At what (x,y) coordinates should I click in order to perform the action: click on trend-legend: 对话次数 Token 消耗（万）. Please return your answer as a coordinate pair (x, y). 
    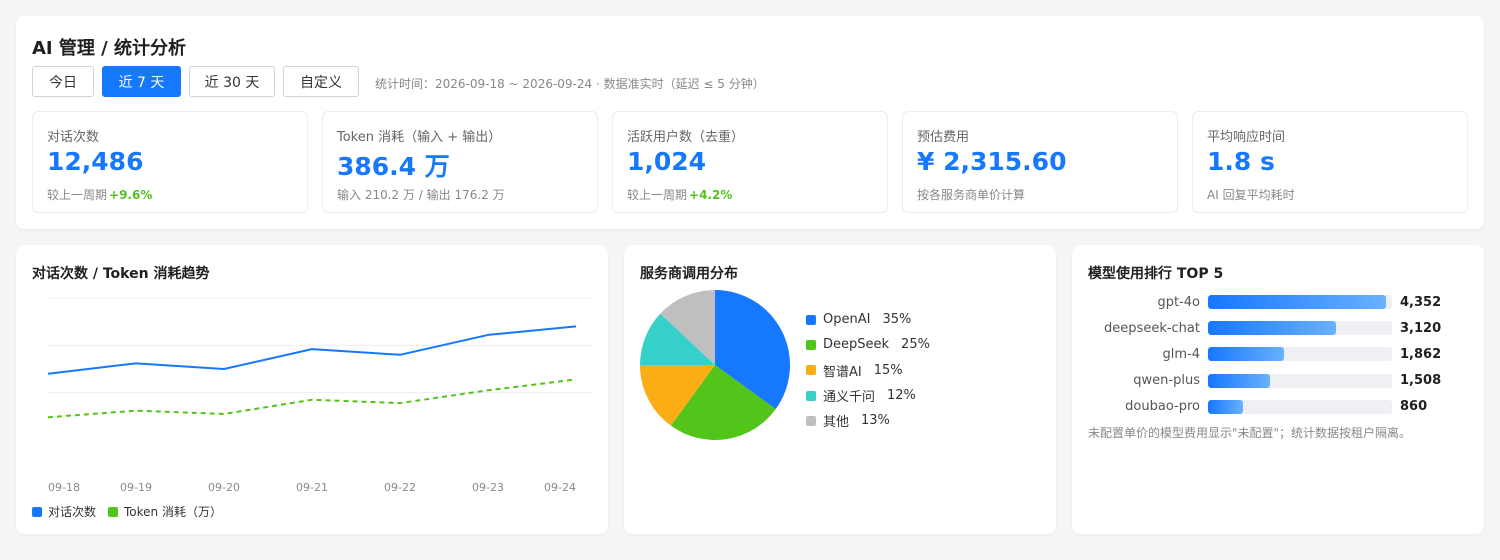
    Looking at the image, I should click on (133, 511).